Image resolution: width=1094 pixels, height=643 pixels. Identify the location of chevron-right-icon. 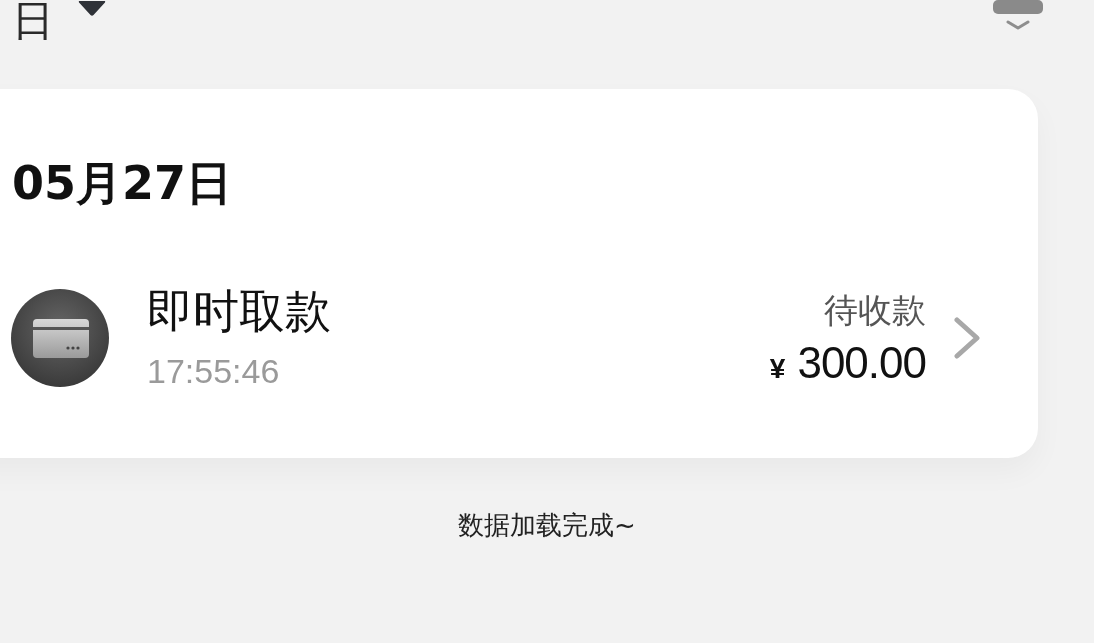
(967, 338).